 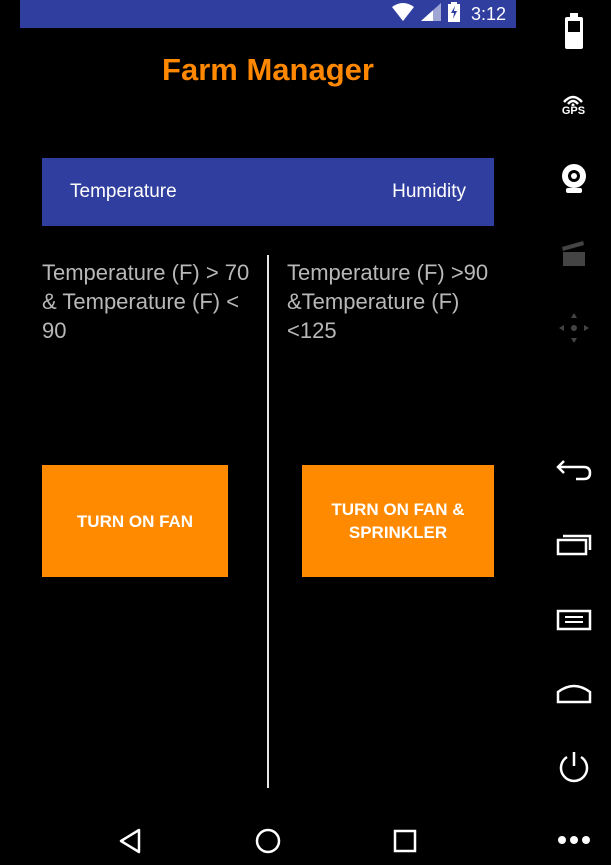 I want to click on dpad-icon, so click(x=573, y=328).